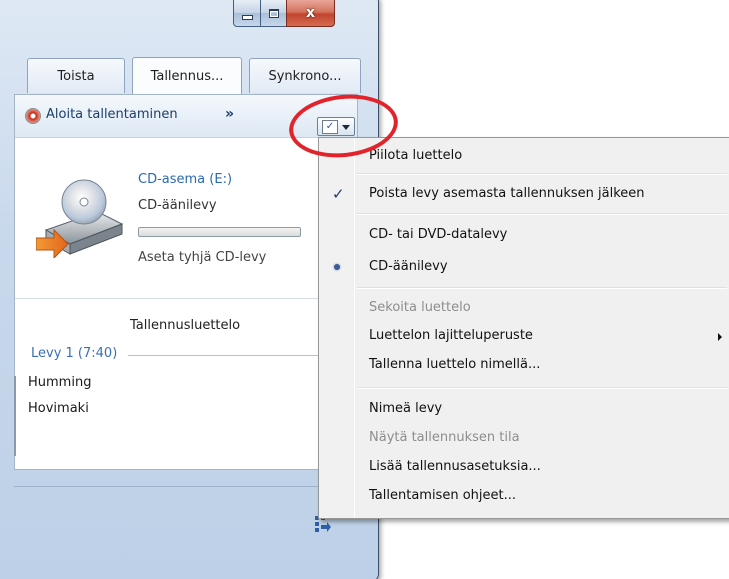  Describe the element at coordinates (202, 257) in the screenshot. I see `insert-disc-hint: Aseta tyhjä CD-levy` at that location.